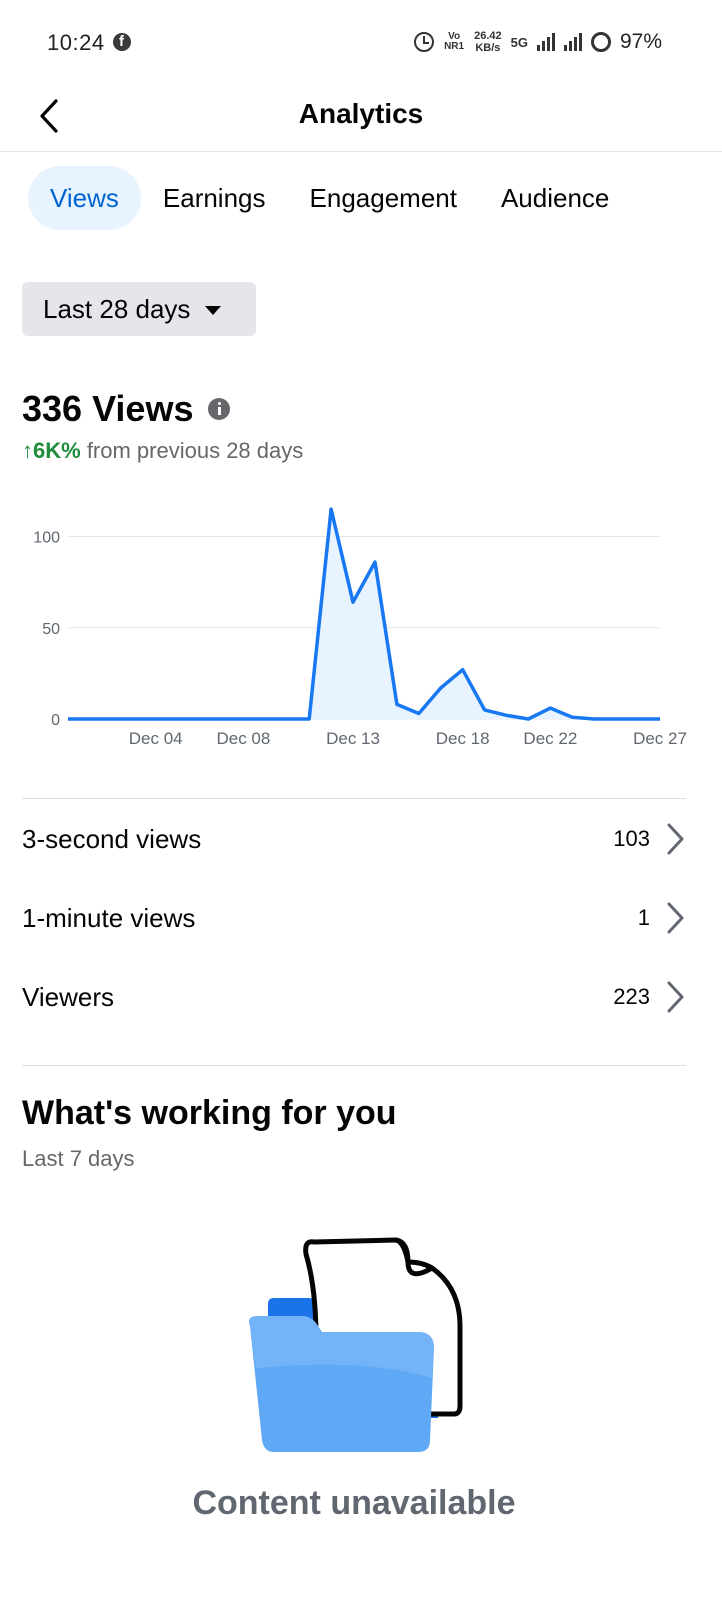  Describe the element at coordinates (354, 1503) in the screenshot. I see `empty-state-title: Content unavailable` at that location.